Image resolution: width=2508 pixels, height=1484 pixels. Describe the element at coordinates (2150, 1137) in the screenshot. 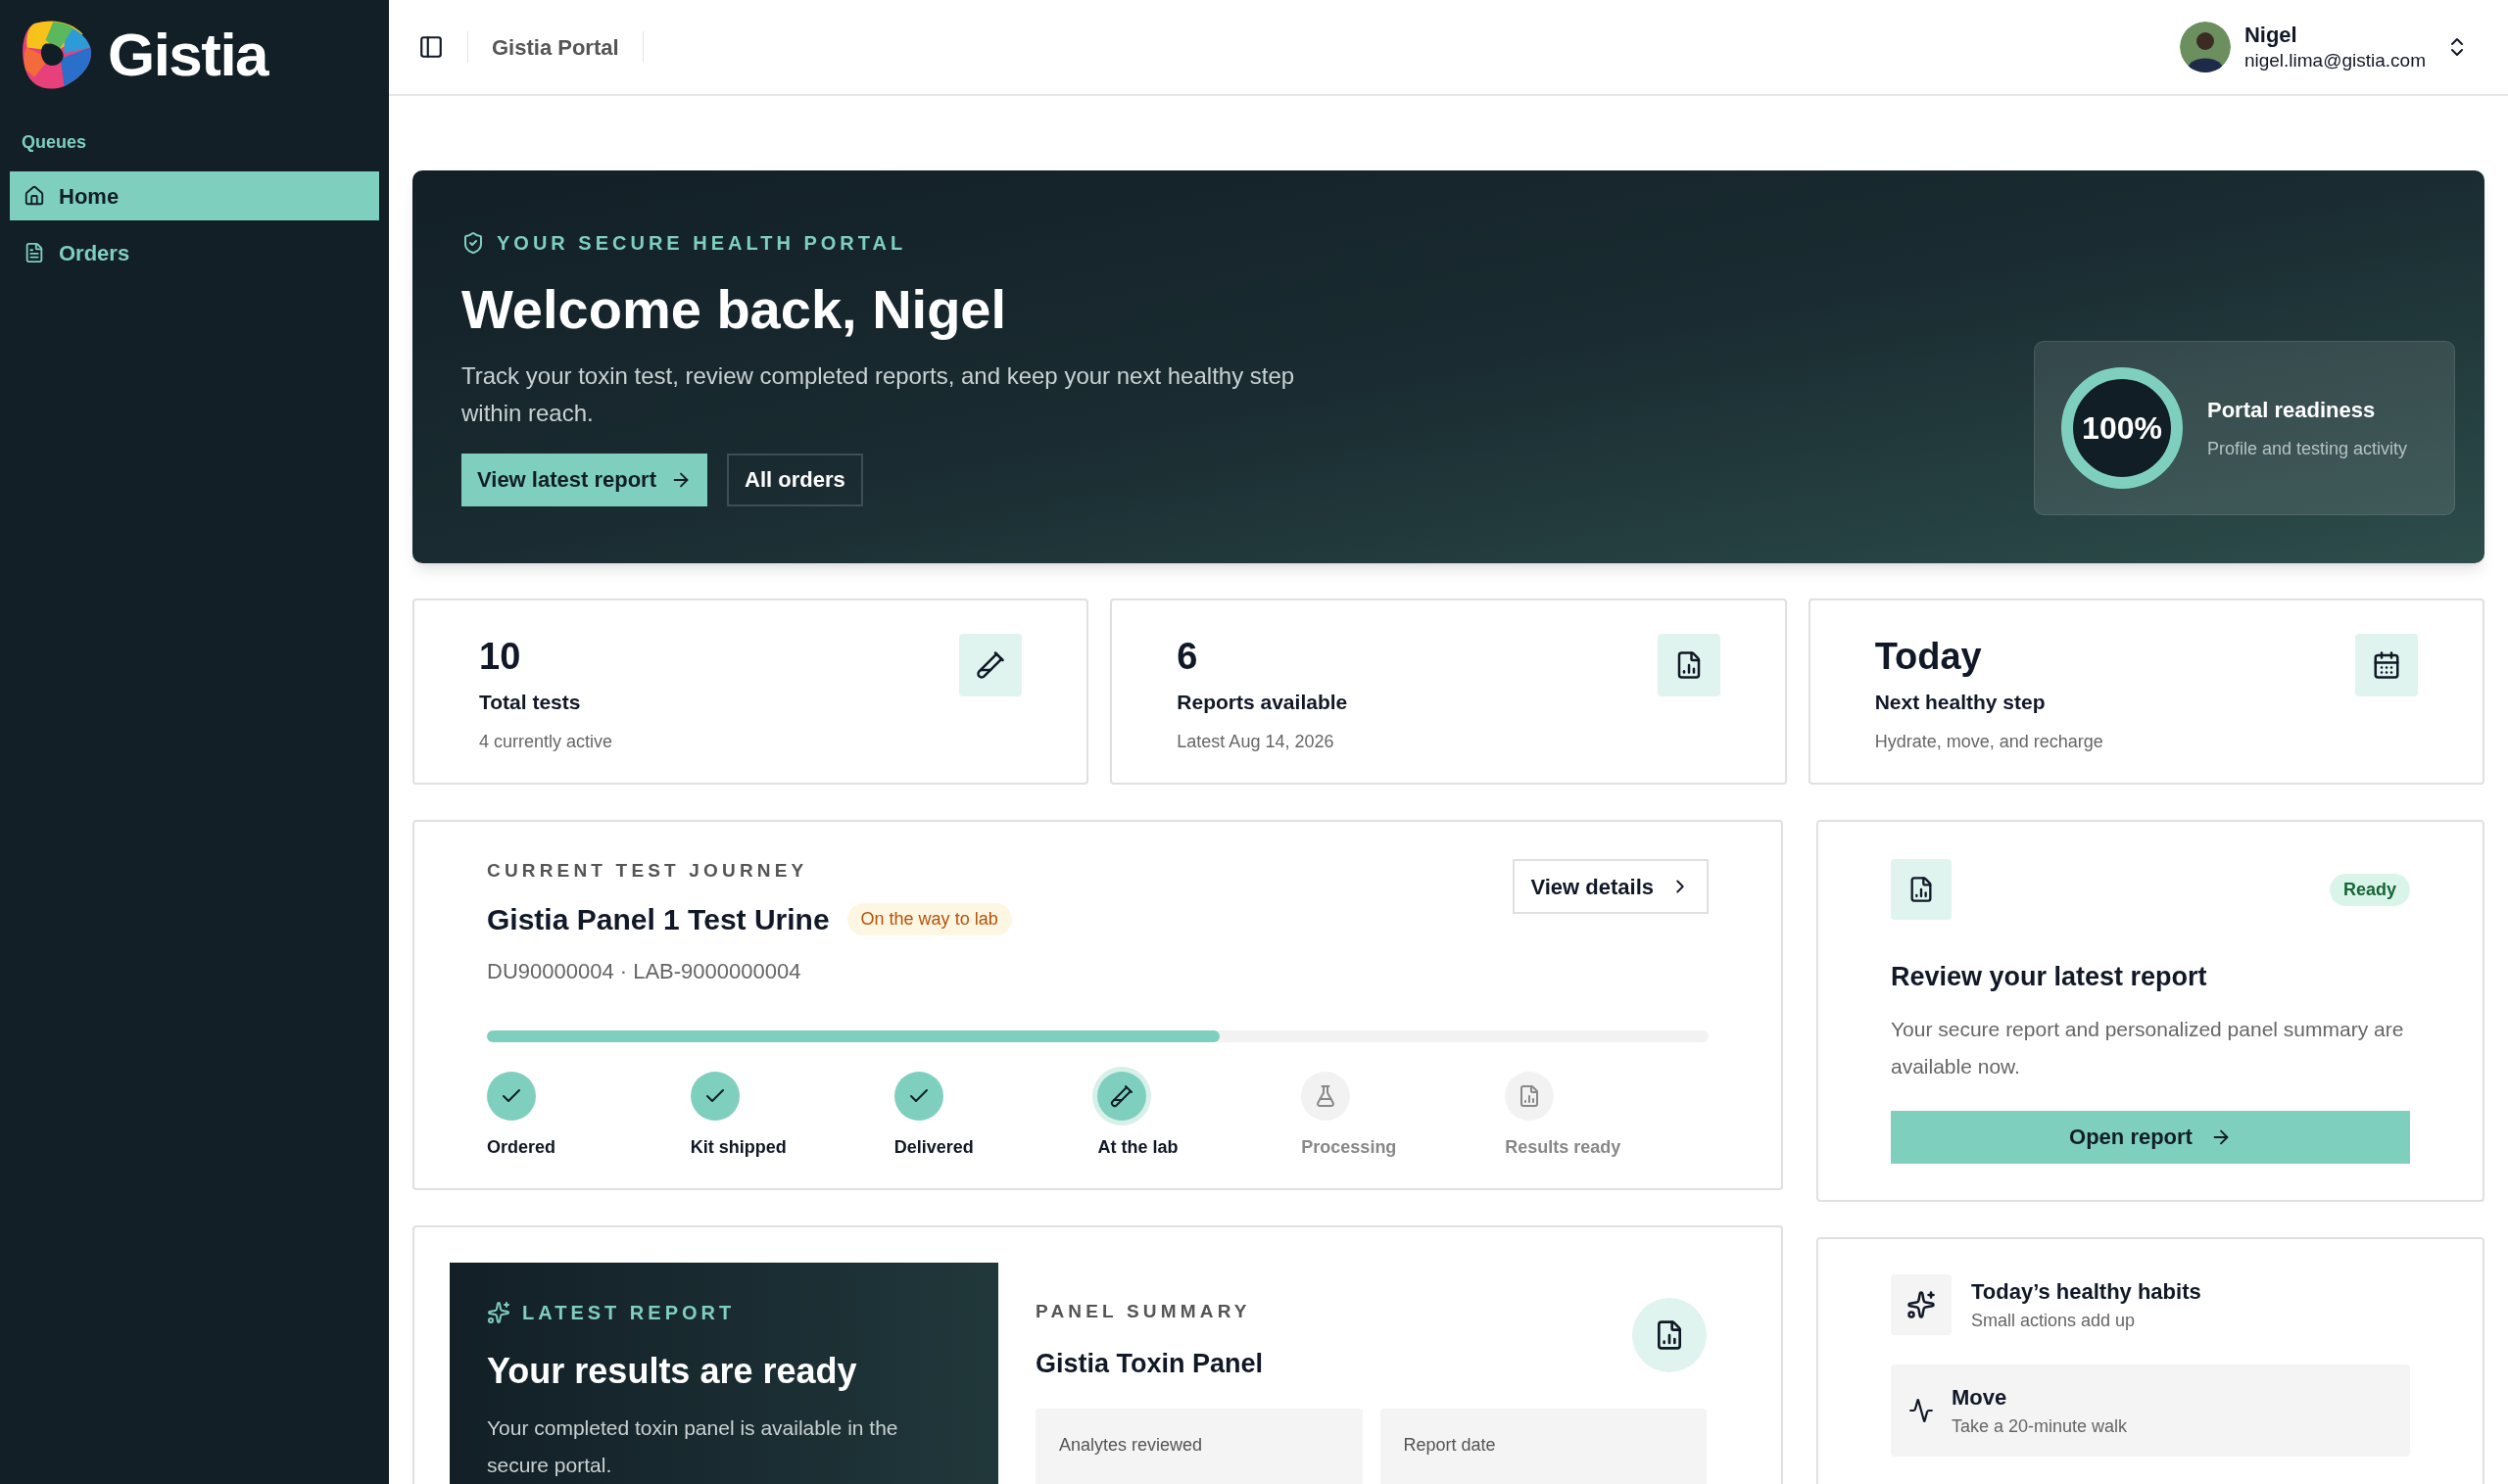

I see `open-report-button: Open report` at that location.